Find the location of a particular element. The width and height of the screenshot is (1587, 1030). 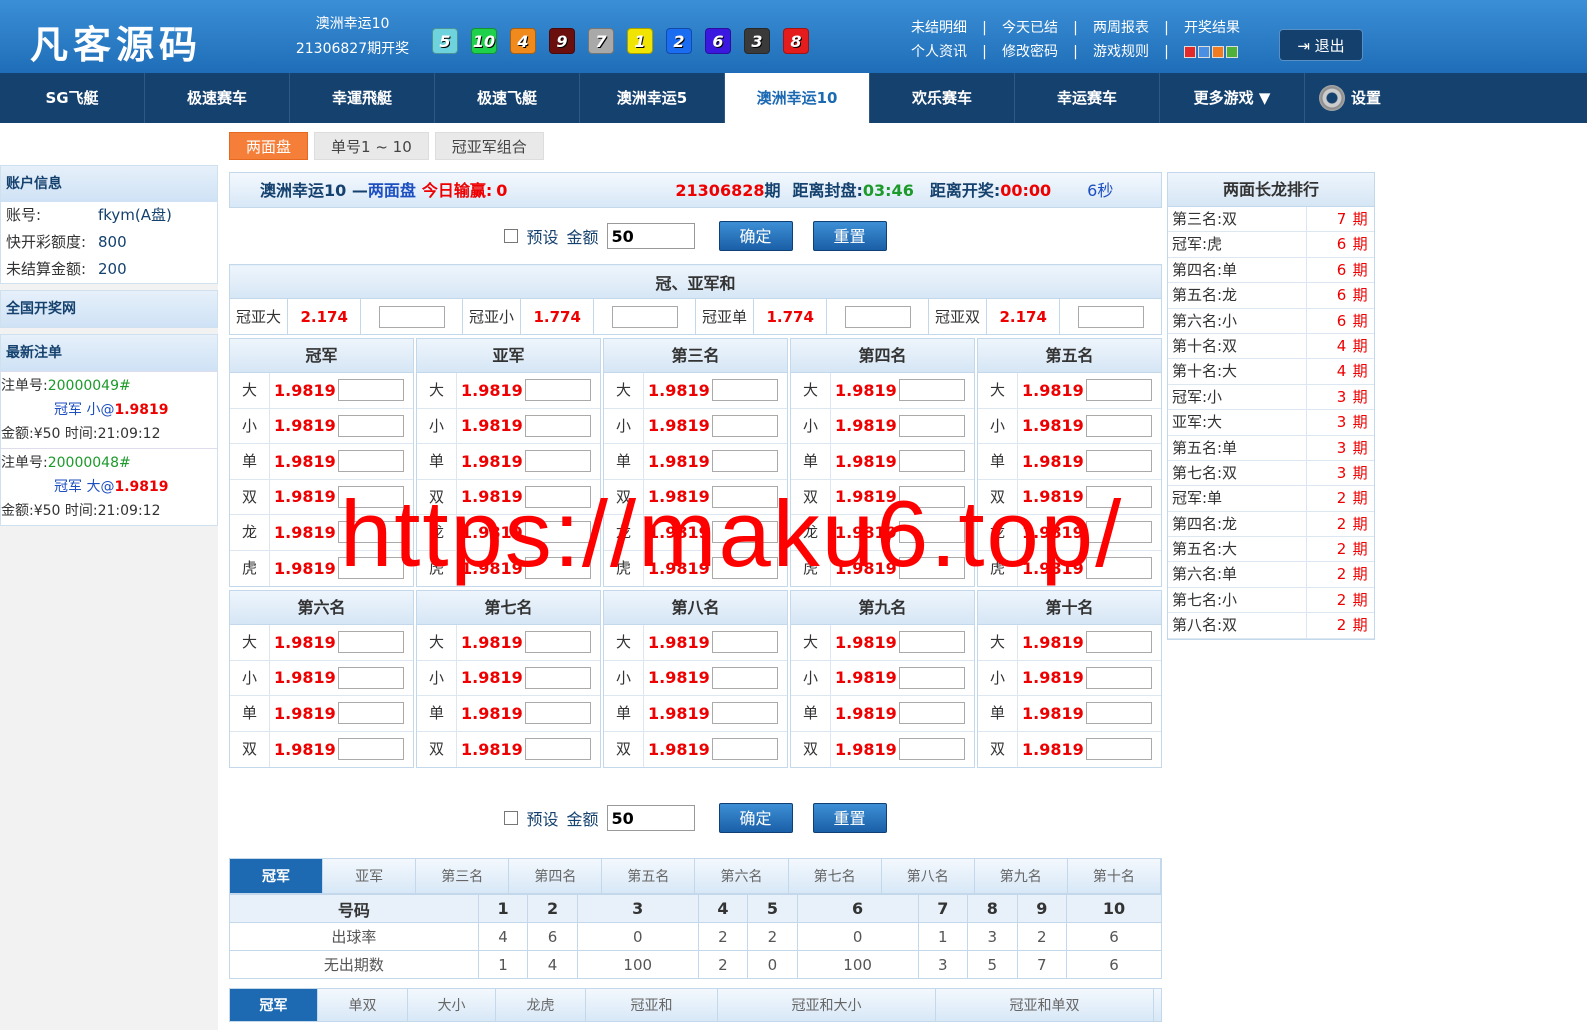

national-lottery-link: 全国开奖网 is located at coordinates (109, 309).